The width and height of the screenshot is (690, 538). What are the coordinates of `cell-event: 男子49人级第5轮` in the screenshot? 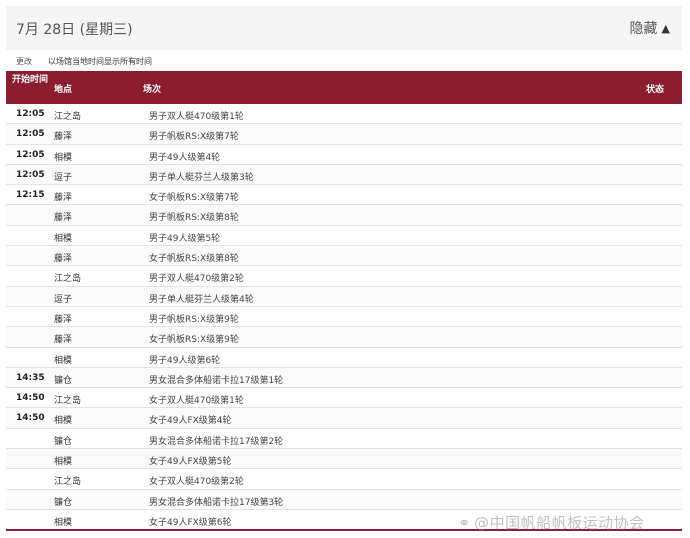 It's located at (185, 238).